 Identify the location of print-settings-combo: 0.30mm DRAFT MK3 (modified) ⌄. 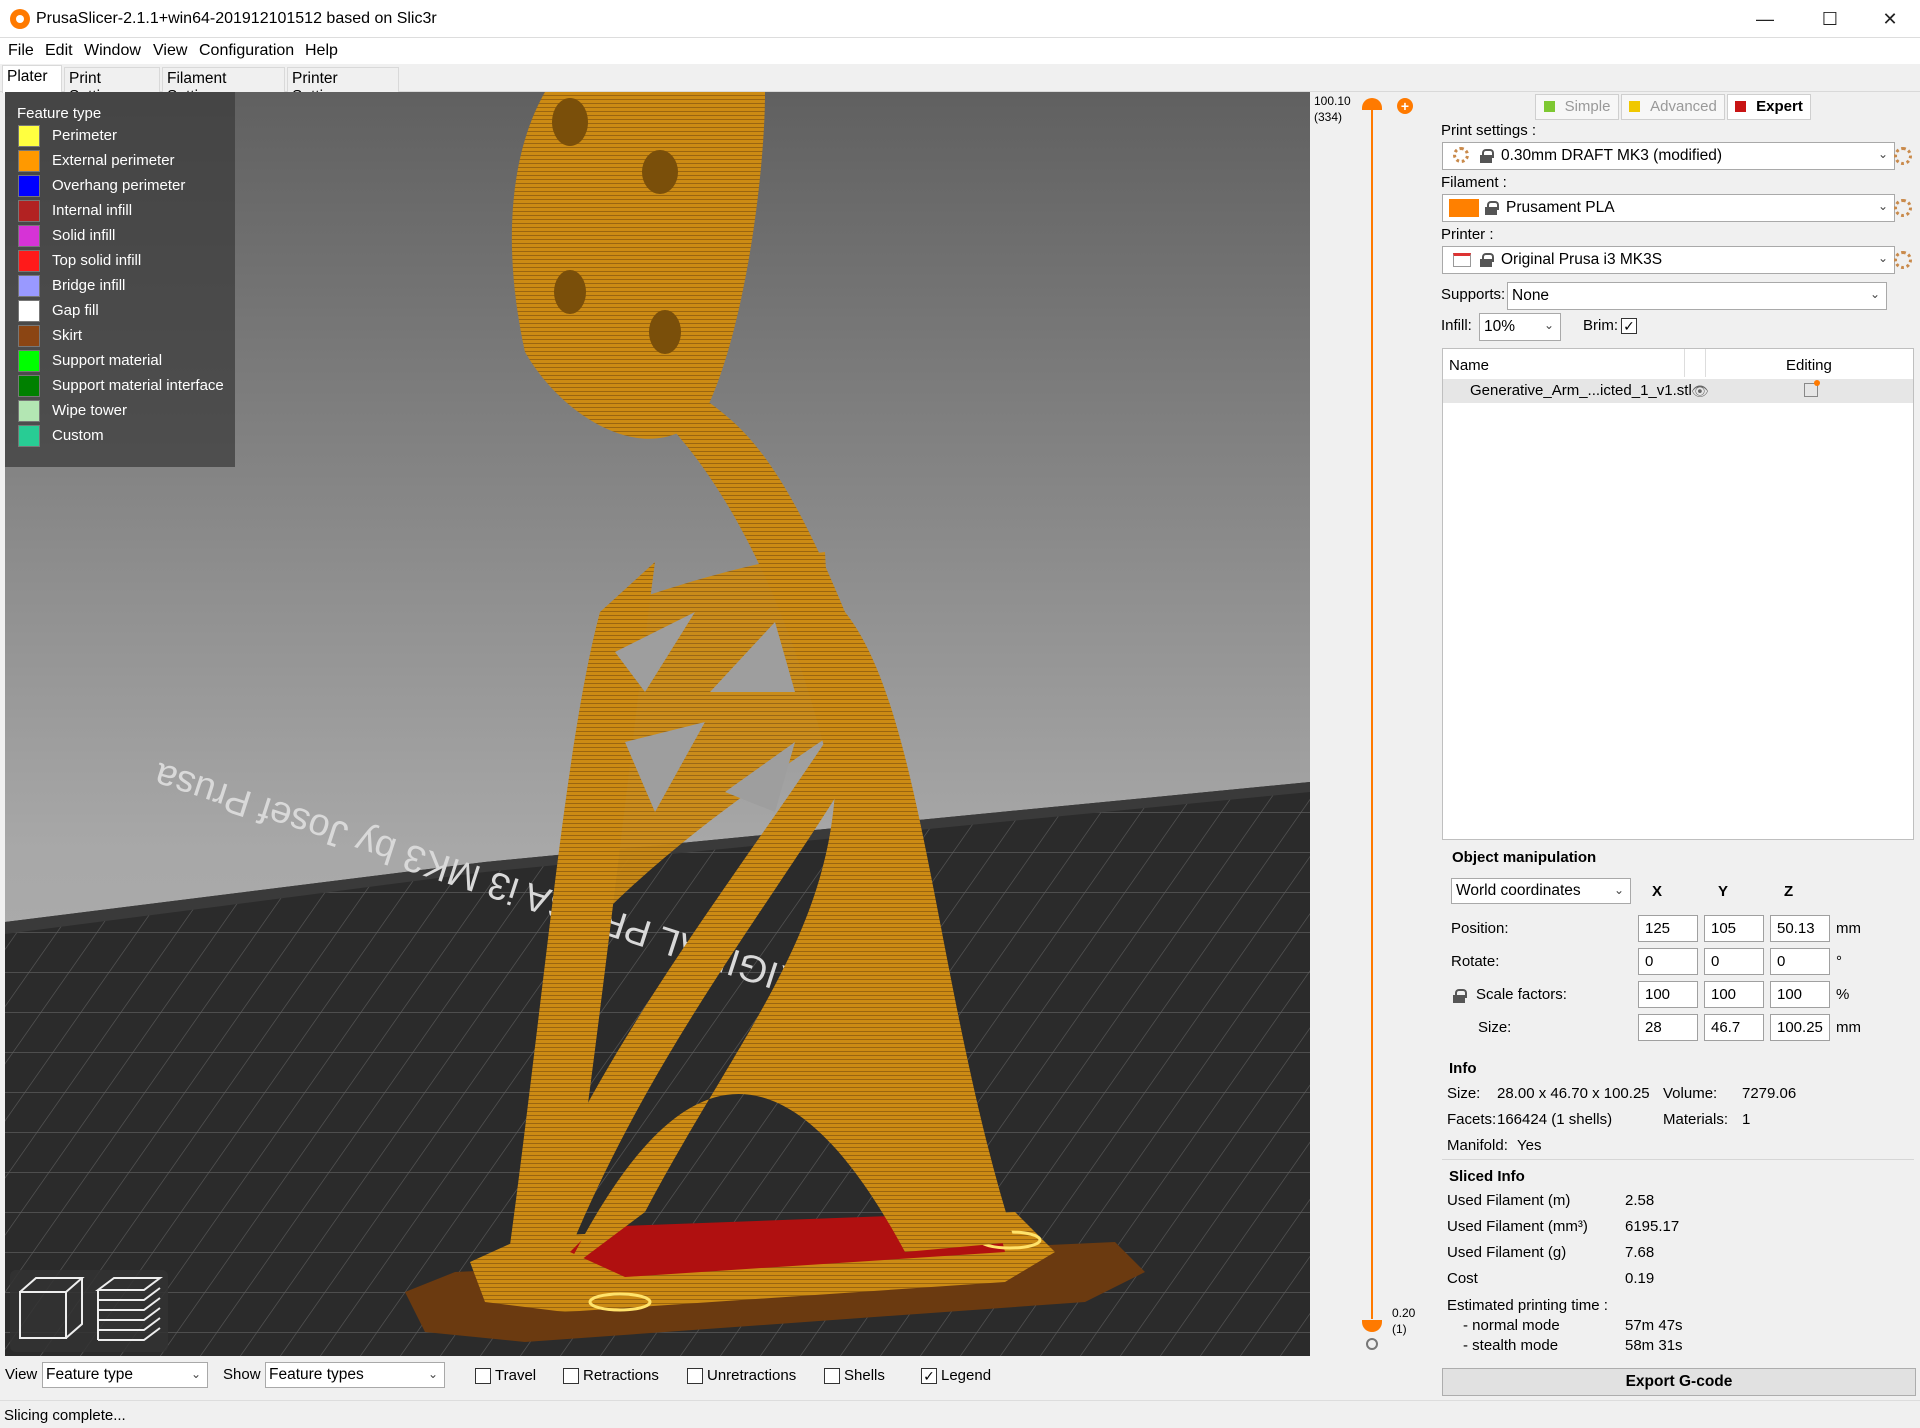
(1668, 156).